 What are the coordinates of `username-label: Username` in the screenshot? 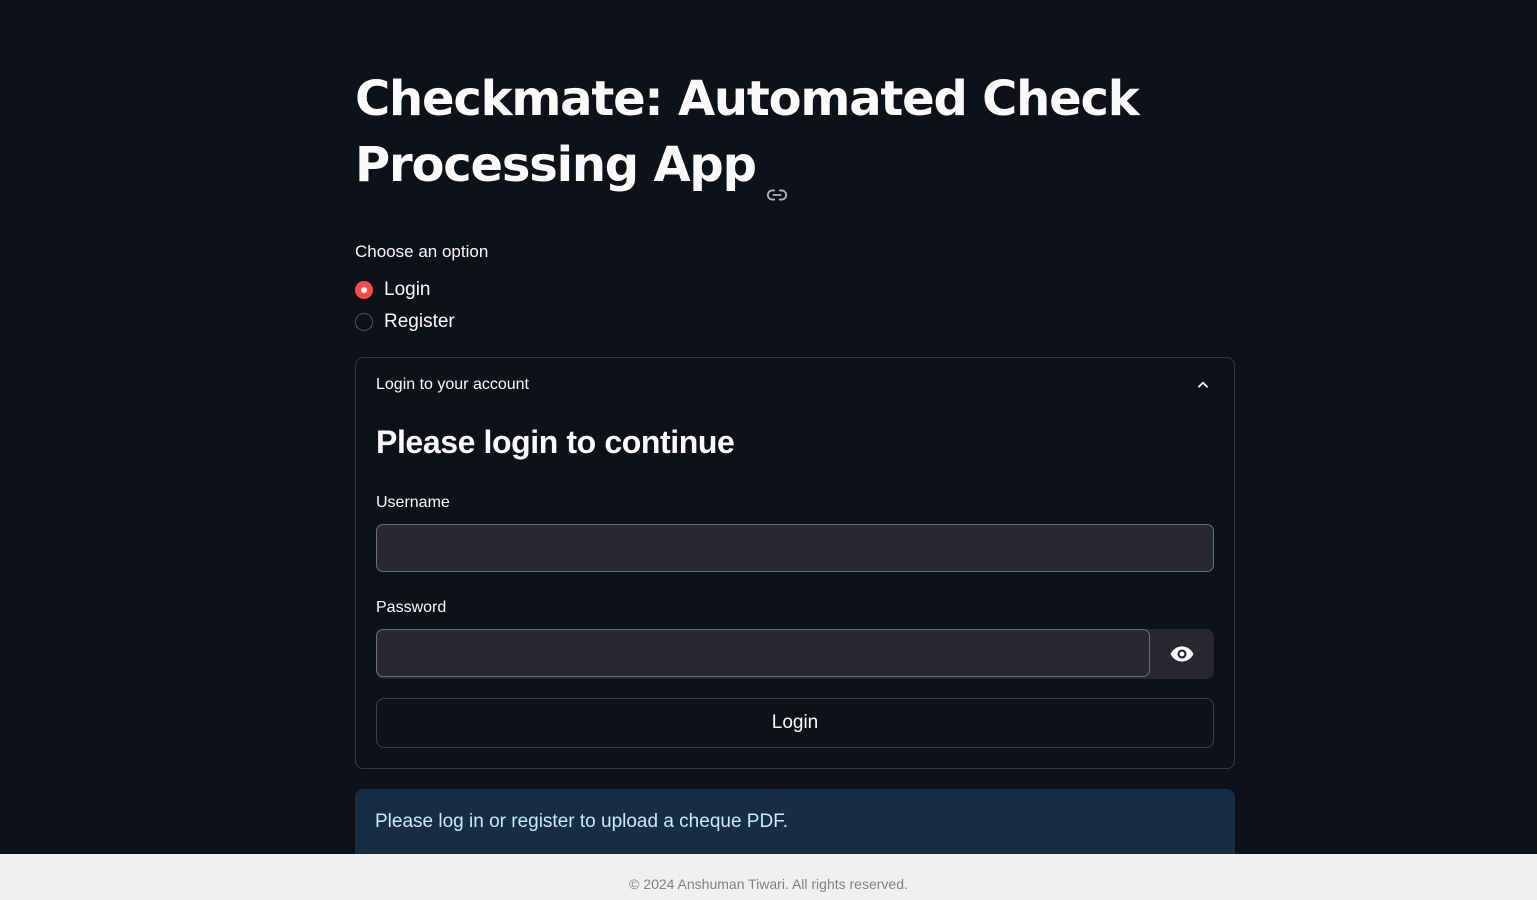 It's located at (413, 502).